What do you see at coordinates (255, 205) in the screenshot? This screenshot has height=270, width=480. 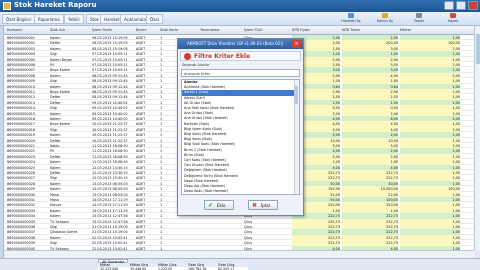 I see `cancel-icon: ✖` at bounding box center [255, 205].